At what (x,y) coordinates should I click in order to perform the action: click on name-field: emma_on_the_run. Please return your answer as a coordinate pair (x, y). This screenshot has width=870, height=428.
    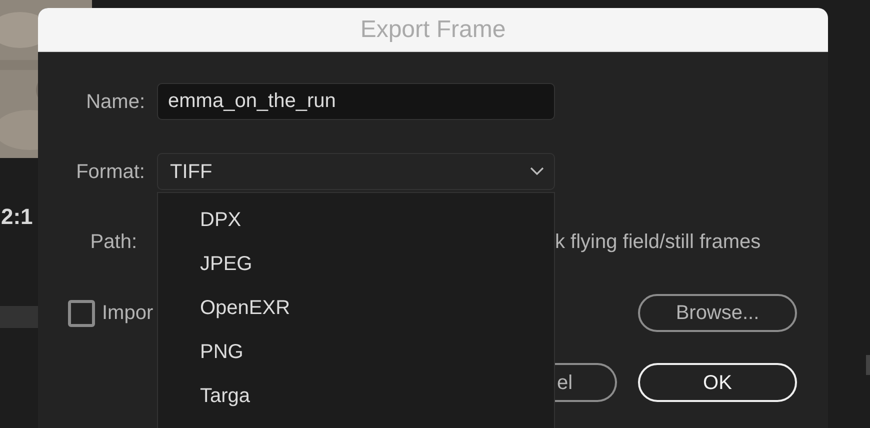
    Looking at the image, I should click on (356, 101).